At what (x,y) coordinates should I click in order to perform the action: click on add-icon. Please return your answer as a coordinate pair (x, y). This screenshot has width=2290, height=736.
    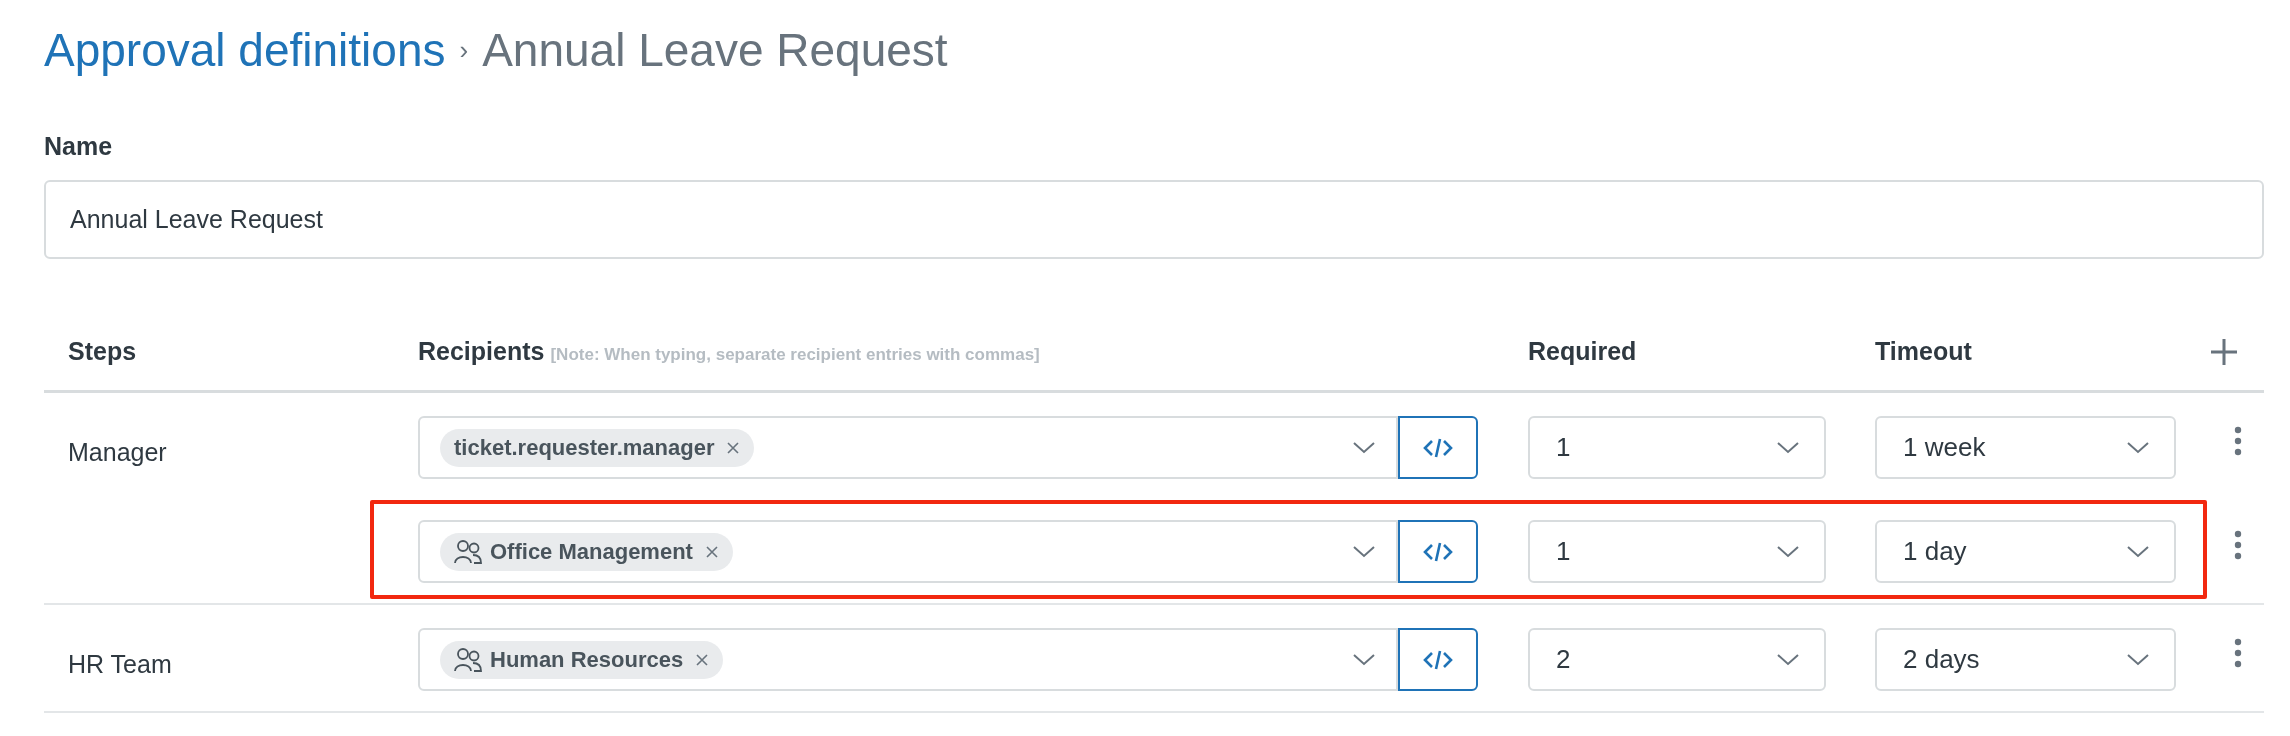
    Looking at the image, I should click on (2224, 351).